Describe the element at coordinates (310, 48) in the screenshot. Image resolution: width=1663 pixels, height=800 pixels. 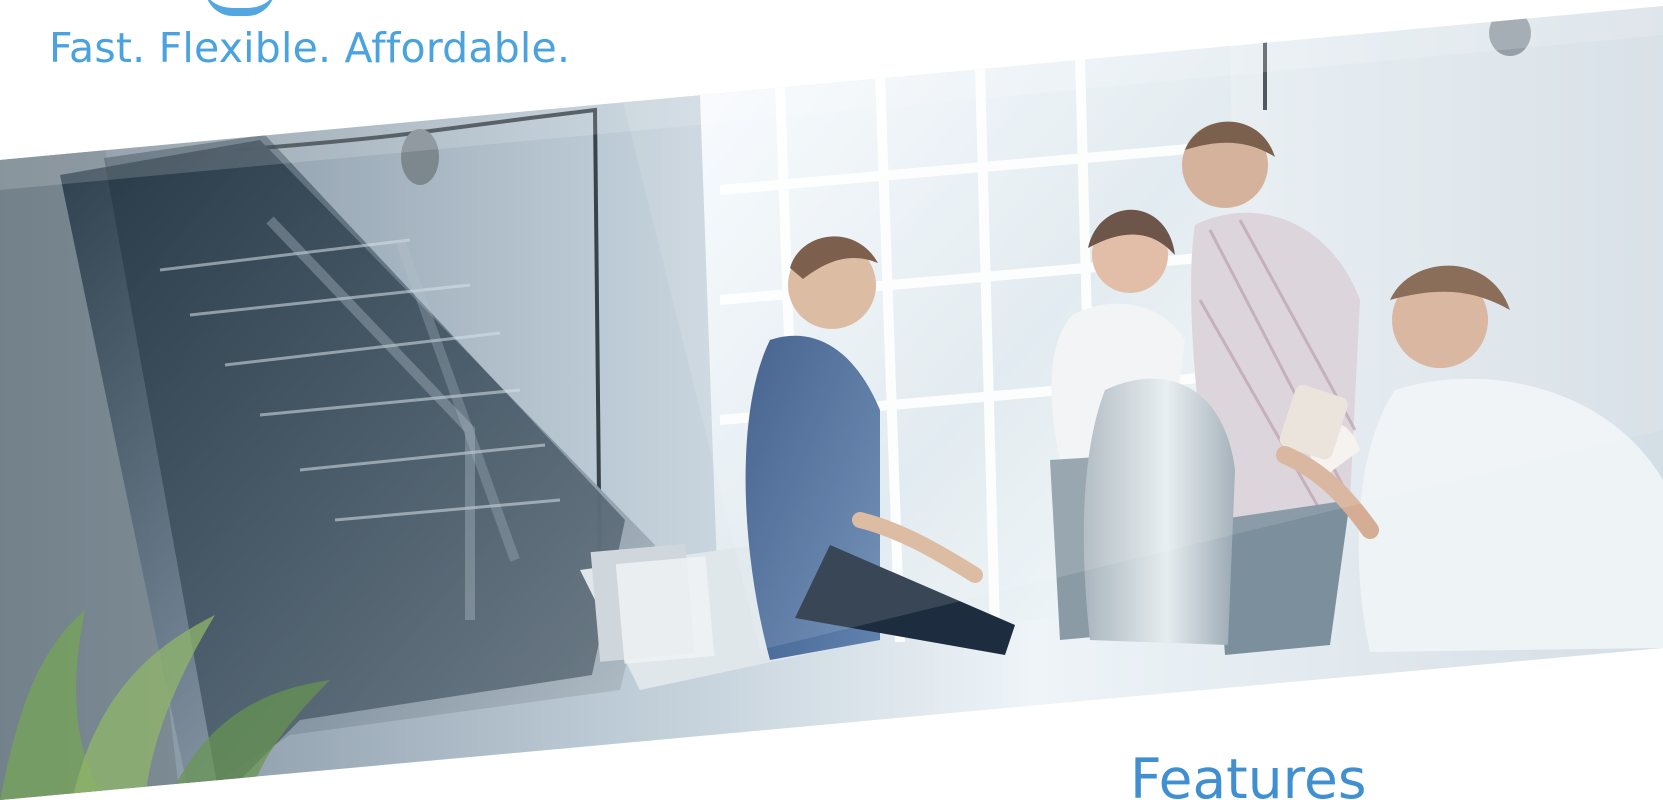
I see `hero-tagline: Fast. Flexible. Affordable.` at that location.